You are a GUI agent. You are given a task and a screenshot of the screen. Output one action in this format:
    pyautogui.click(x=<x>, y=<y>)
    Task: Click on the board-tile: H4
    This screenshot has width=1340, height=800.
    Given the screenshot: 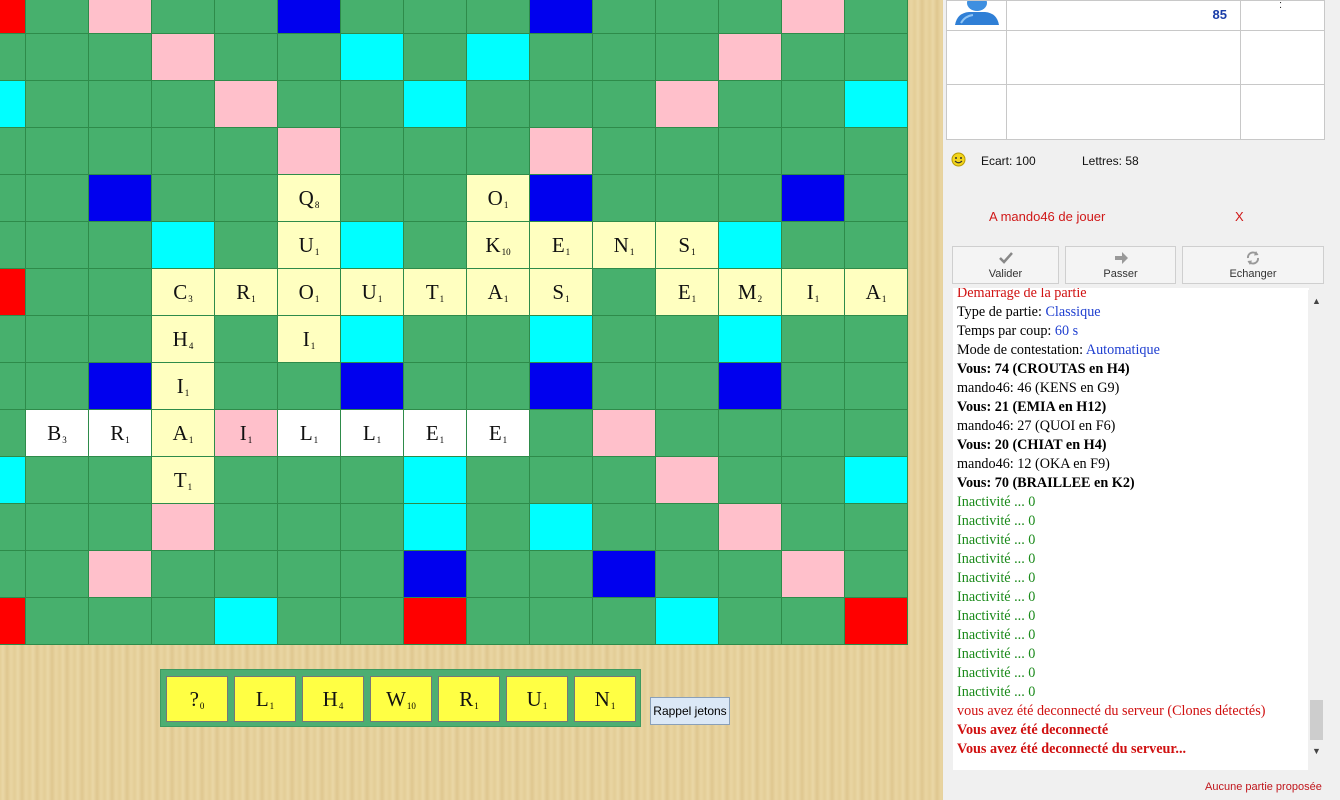 What is the action you would take?
    pyautogui.click(x=183, y=339)
    